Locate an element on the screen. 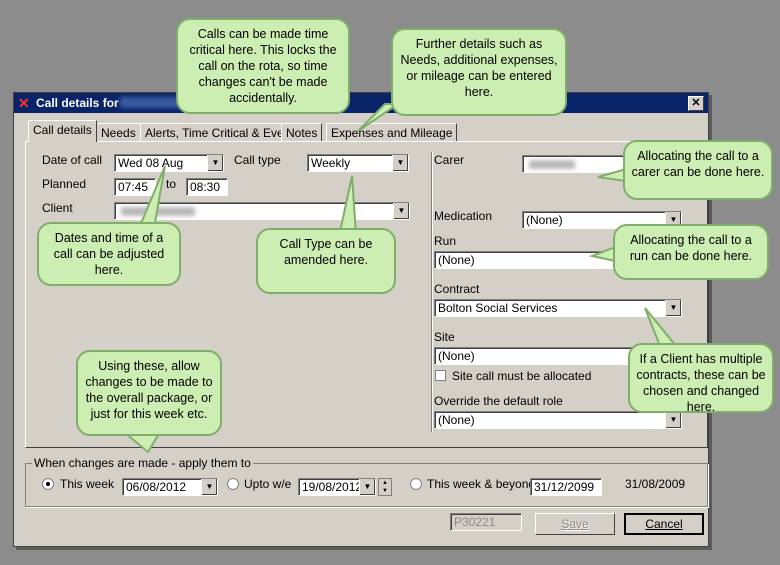 The image size is (780, 565). pointer-dates is located at coordinates (152, 197).